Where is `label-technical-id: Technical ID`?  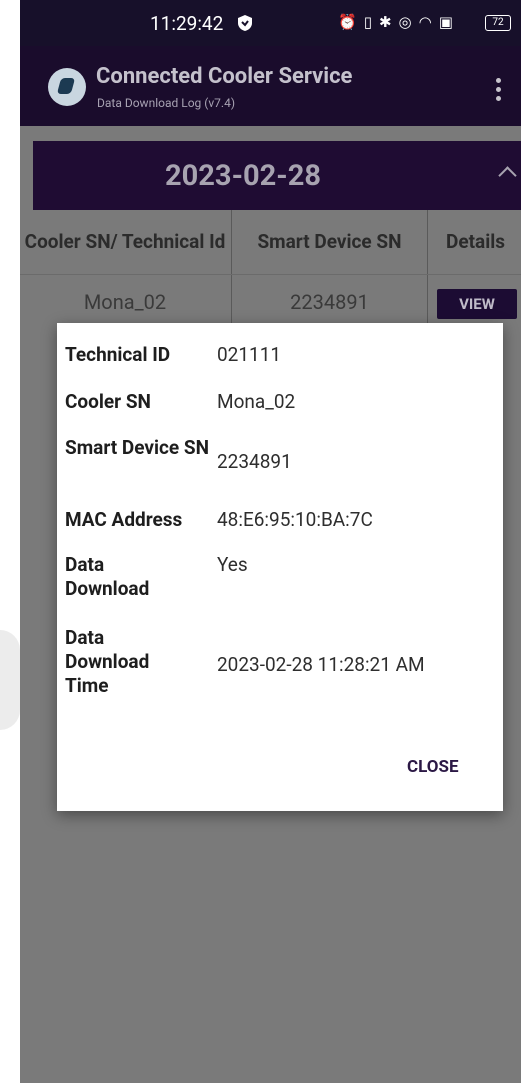 label-technical-id: Technical ID is located at coordinates (118, 354).